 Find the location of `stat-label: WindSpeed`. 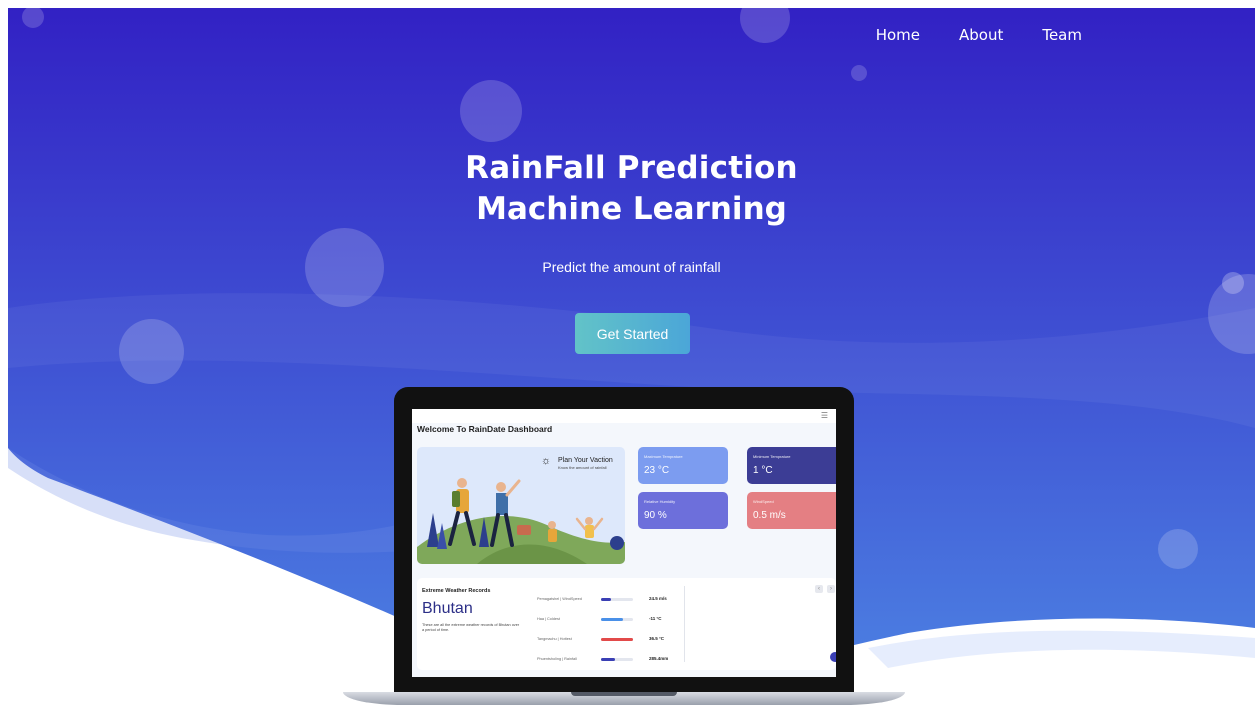

stat-label: WindSpeed is located at coordinates (763, 501).